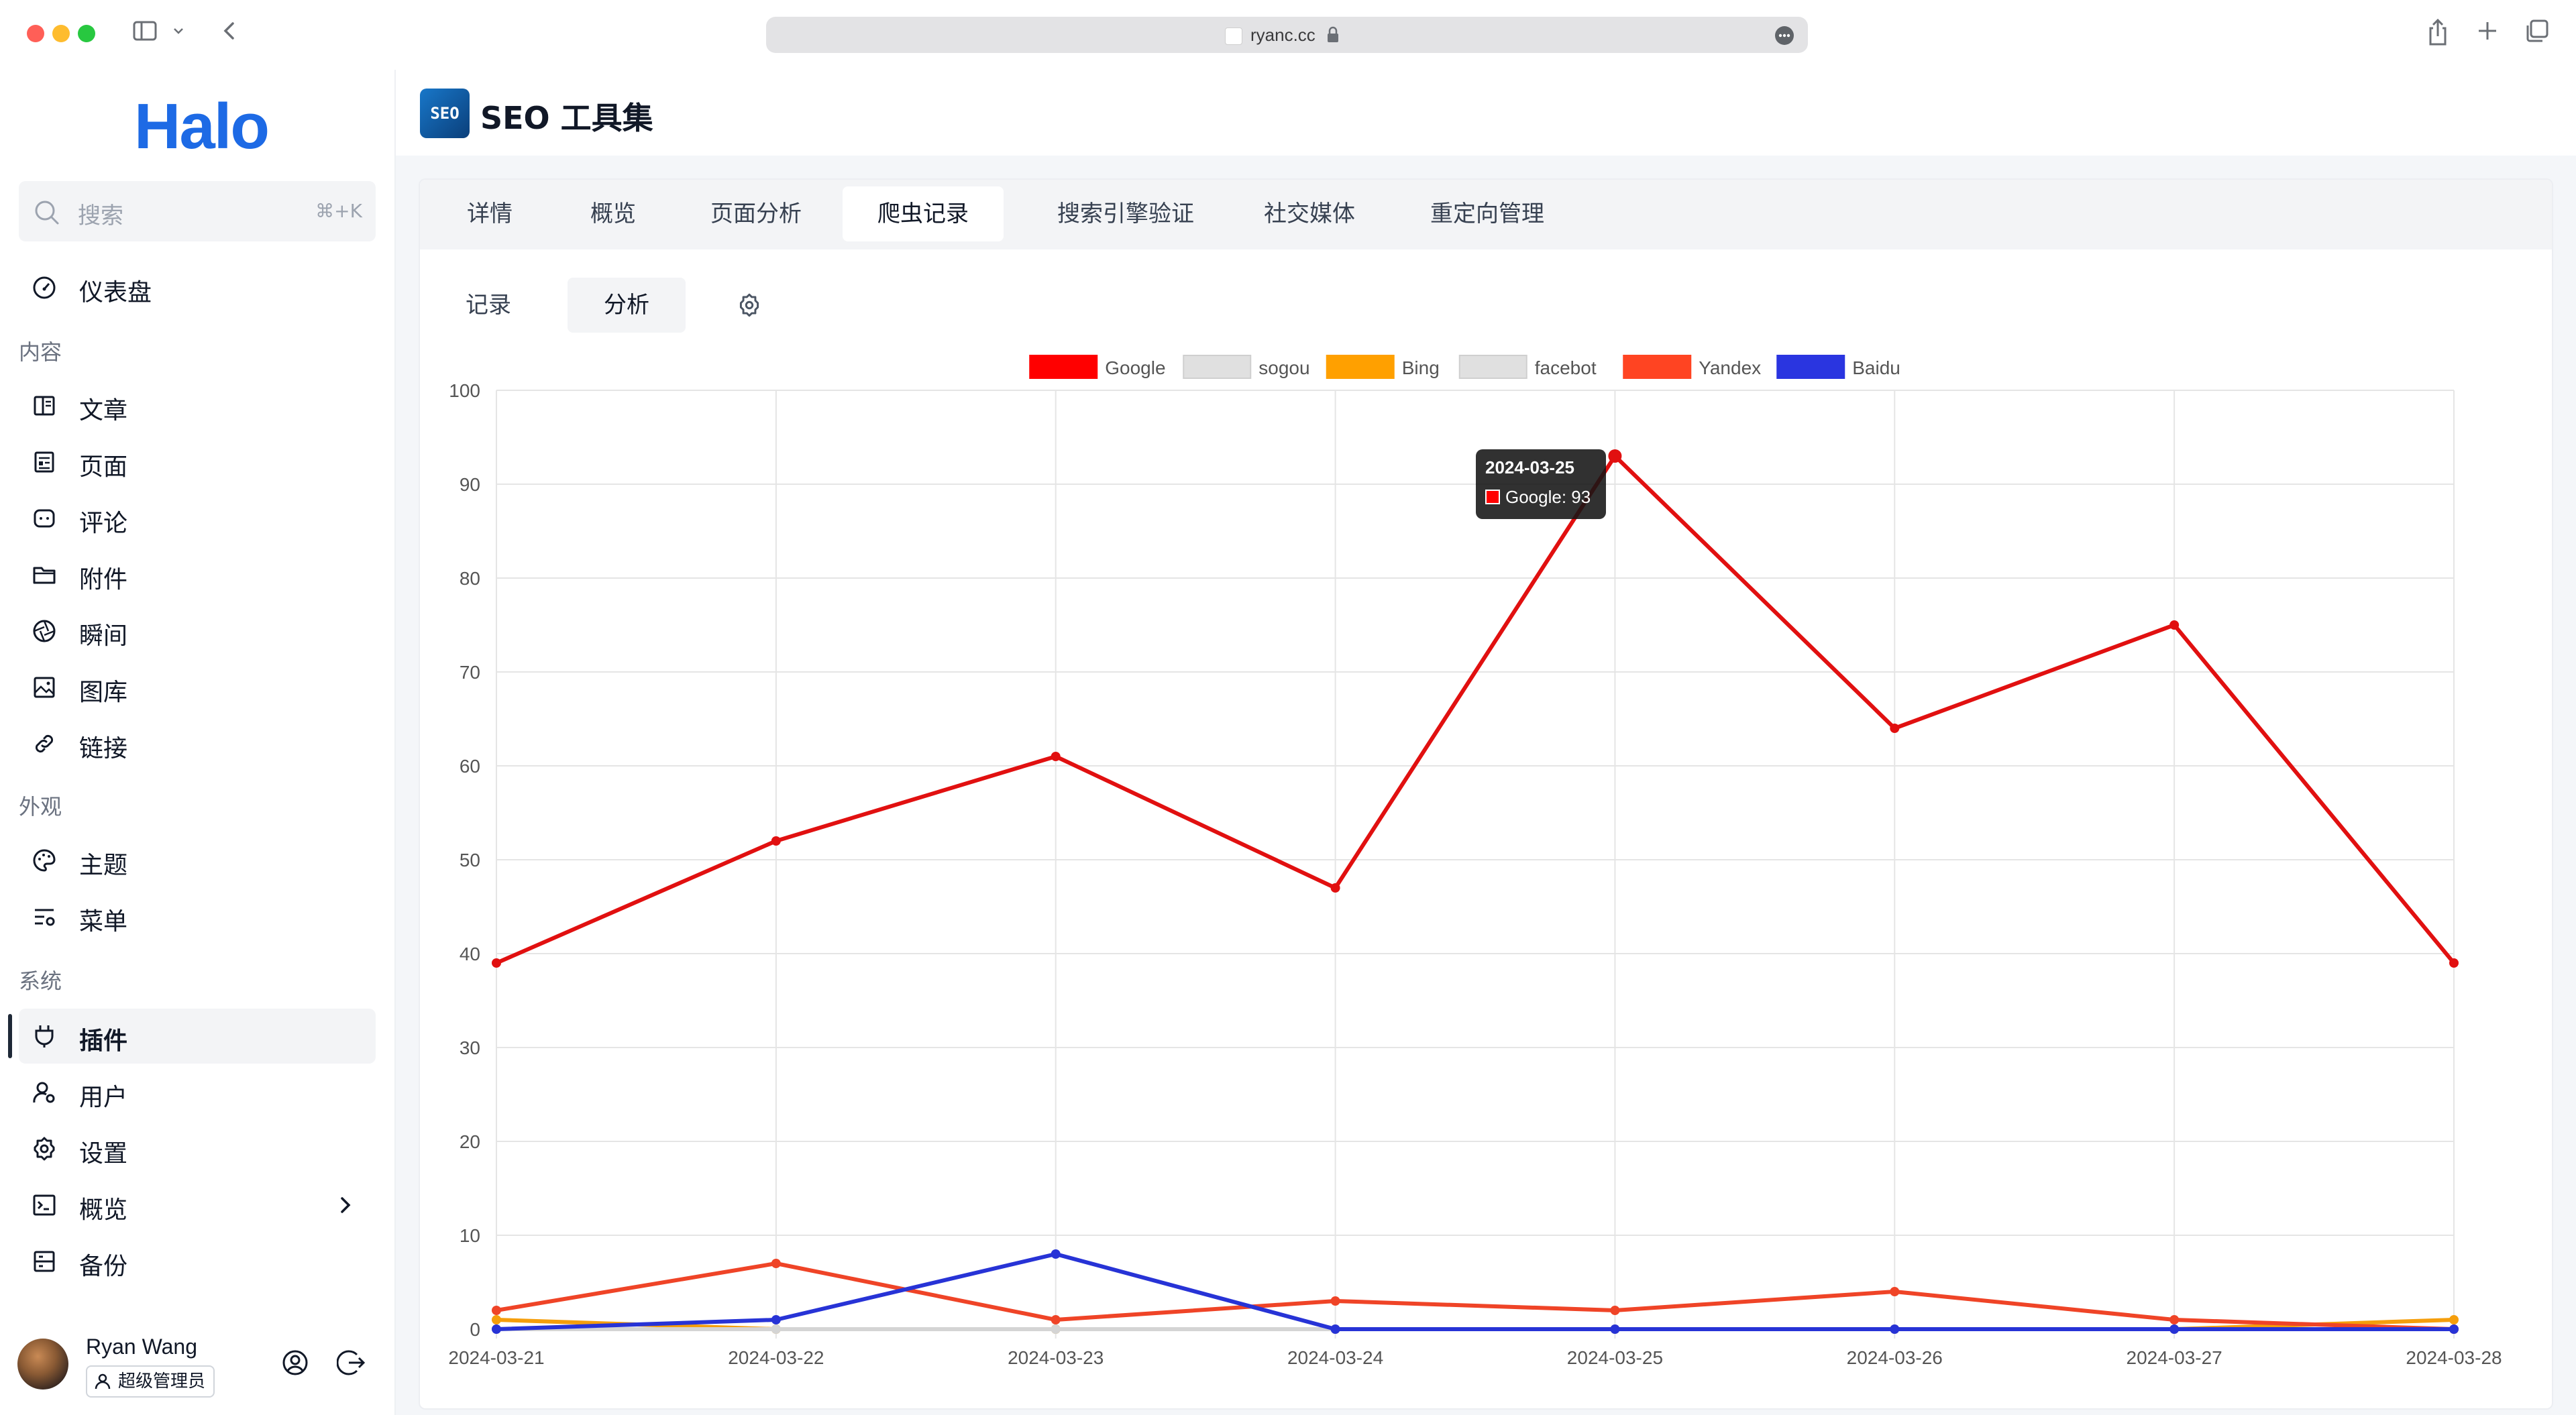 The image size is (2576, 1415). Describe the element at coordinates (1126, 213) in the screenshot. I see `tab-search-engine-verification: 搜索引擎验证` at that location.